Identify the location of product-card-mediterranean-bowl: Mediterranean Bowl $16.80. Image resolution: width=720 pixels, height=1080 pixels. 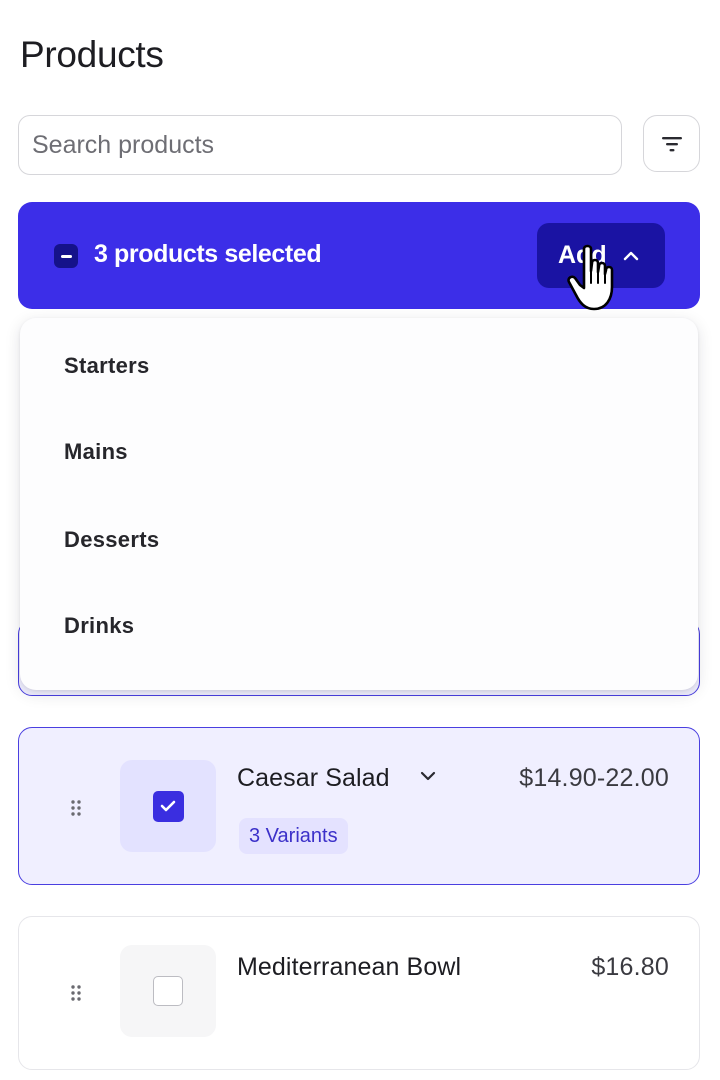
(359, 993).